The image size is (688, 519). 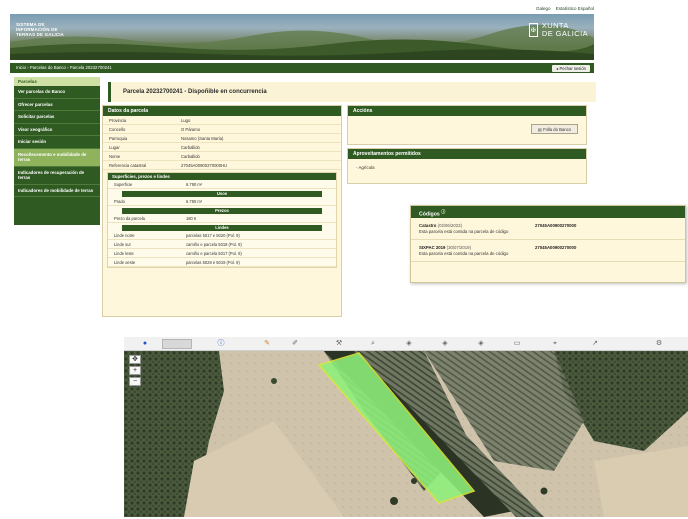 I want to click on actions-title: Accións, so click(x=467, y=111).